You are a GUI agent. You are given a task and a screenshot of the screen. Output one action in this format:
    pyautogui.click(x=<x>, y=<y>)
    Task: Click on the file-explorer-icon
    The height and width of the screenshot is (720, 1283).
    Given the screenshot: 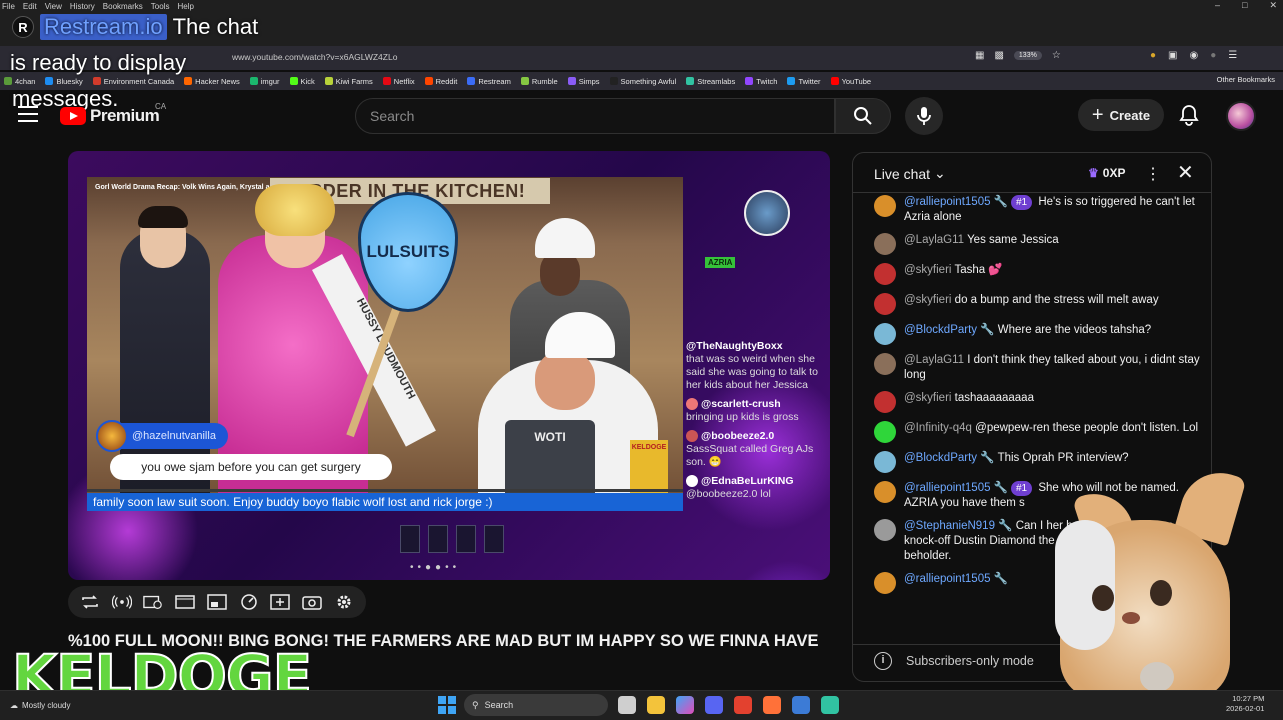 What is the action you would take?
    pyautogui.click(x=656, y=705)
    